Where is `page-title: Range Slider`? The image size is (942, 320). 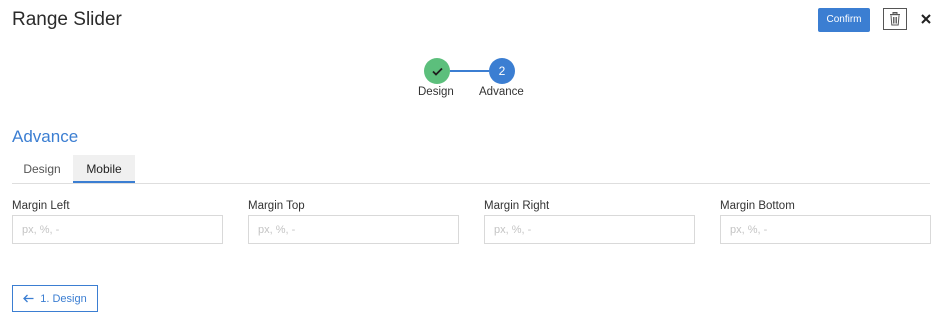
page-title: Range Slider is located at coordinates (67, 19).